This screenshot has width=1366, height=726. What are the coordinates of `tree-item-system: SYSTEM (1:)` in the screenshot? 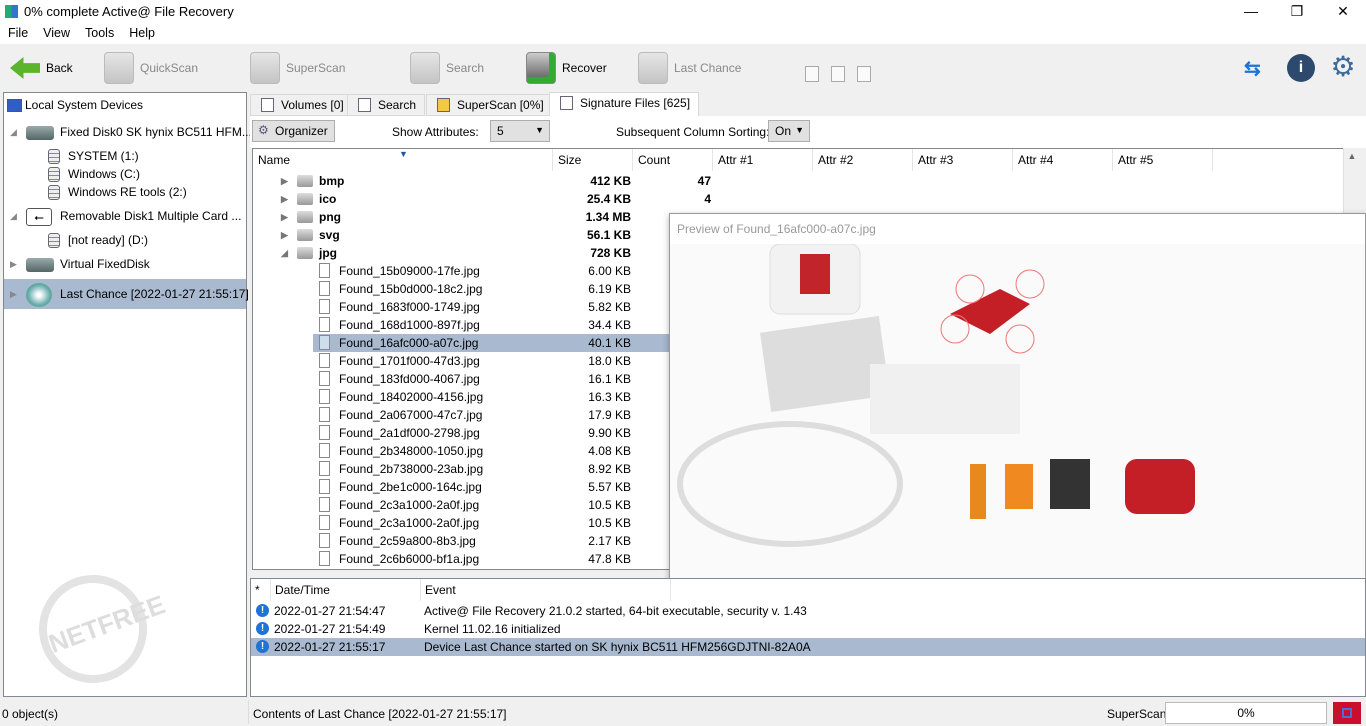 It's located at (93, 156).